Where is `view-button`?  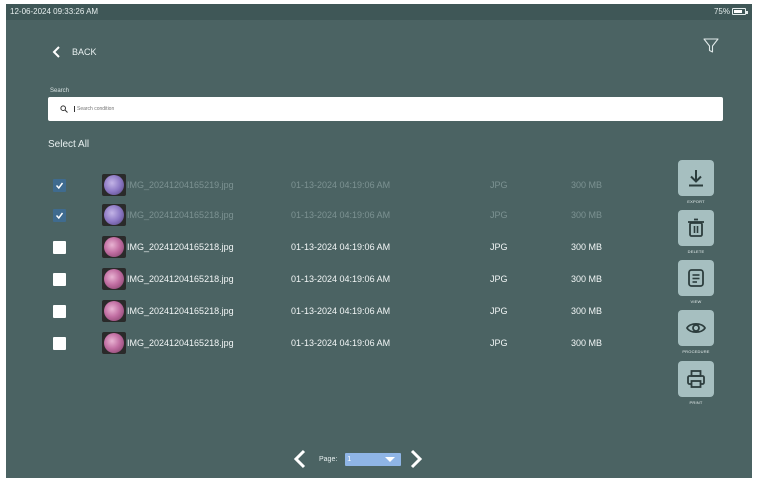
view-button is located at coordinates (696, 278).